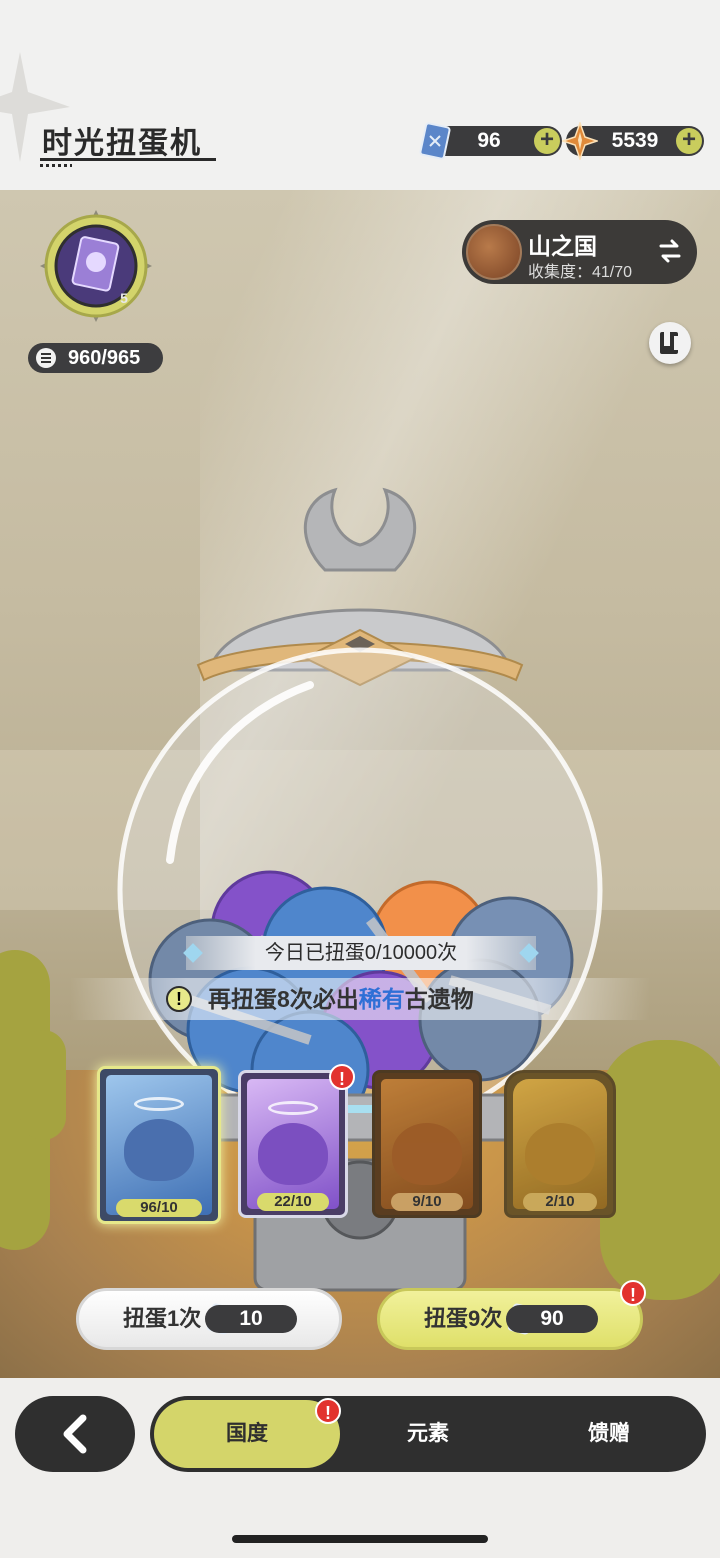 The width and height of the screenshot is (720, 1558). What do you see at coordinates (162, 1318) in the screenshot?
I see `spin-once-label: 扭蛋1次` at bounding box center [162, 1318].